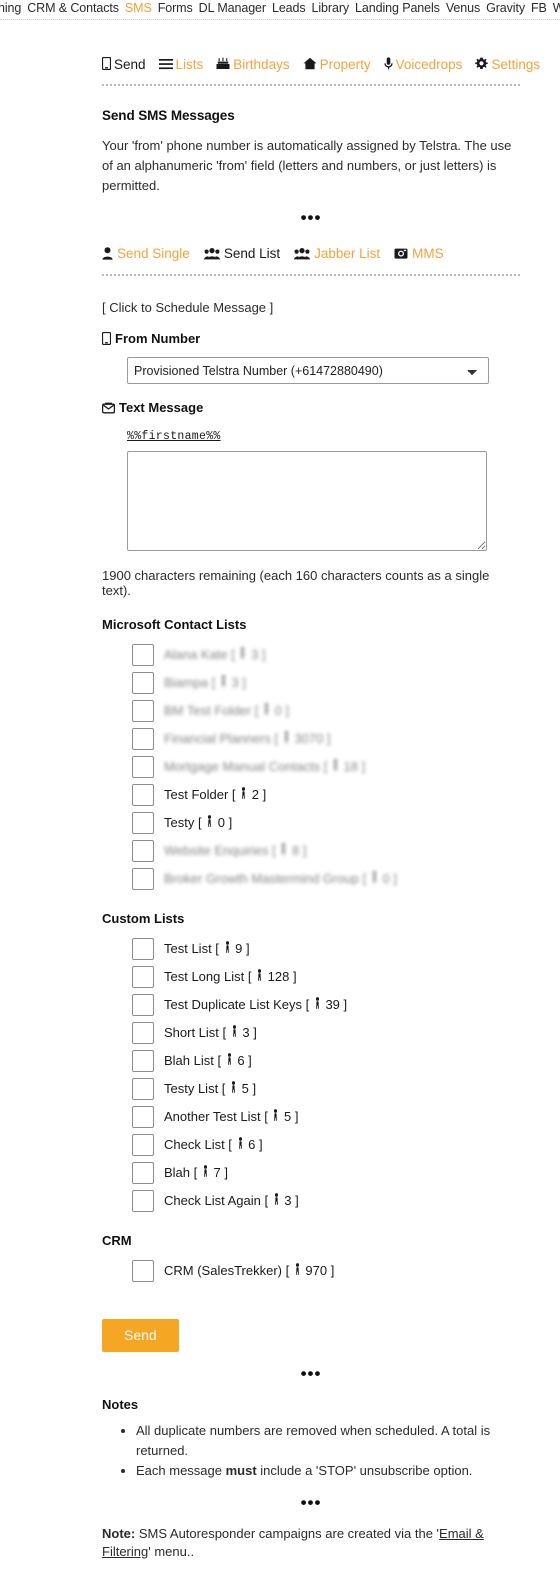  Describe the element at coordinates (168, 115) in the screenshot. I see `page-title: Send SMS Messages` at that location.